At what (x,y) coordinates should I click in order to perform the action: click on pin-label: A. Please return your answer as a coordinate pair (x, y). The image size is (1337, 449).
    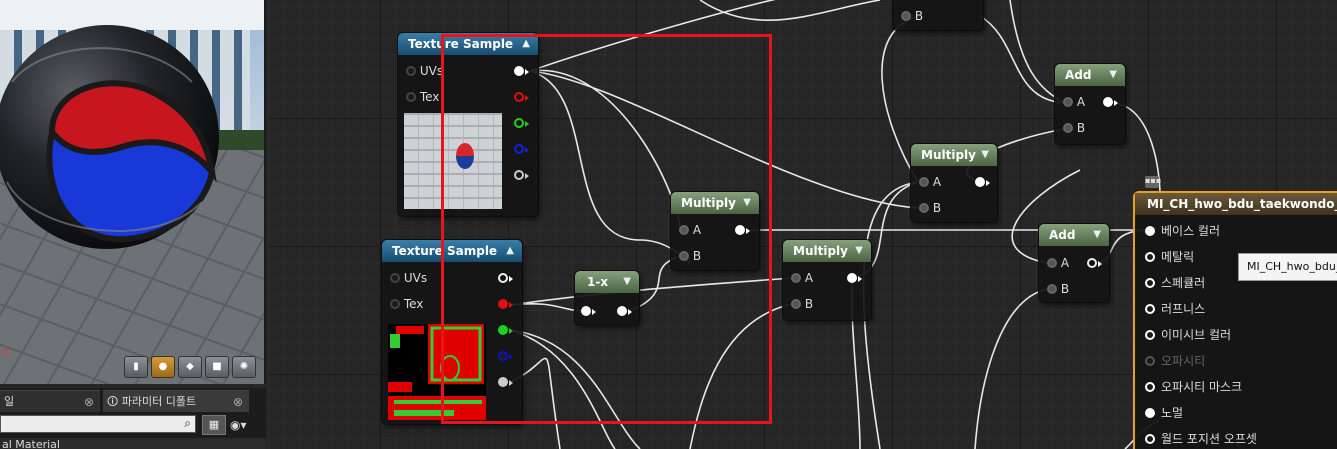
    Looking at the image, I should click on (1065, 263).